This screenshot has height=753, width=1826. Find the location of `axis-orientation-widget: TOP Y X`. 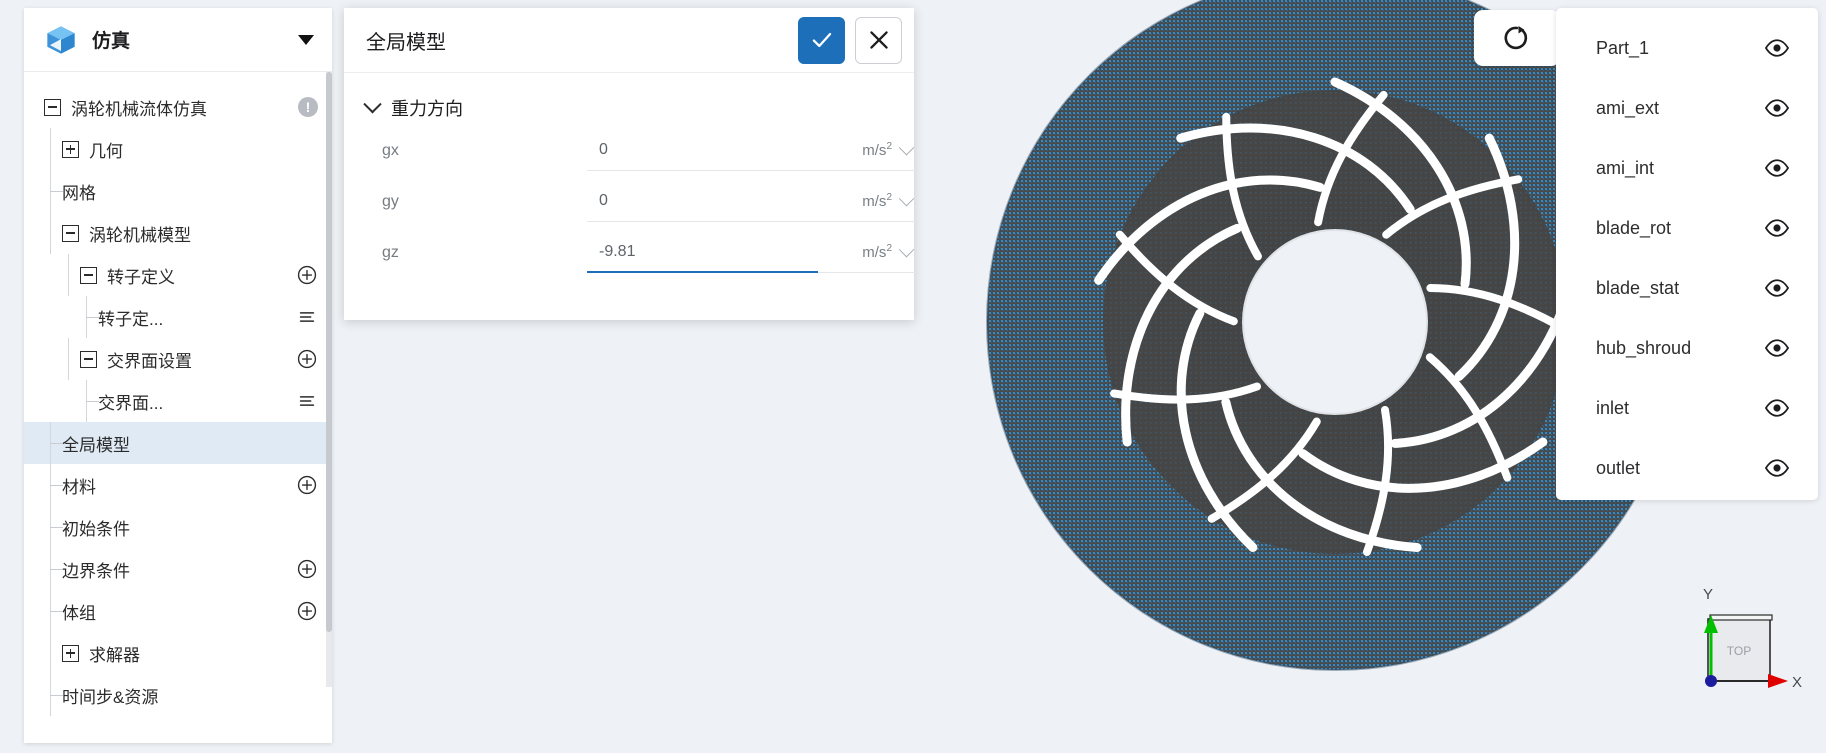

axis-orientation-widget: TOP Y X is located at coordinates (1735, 636).